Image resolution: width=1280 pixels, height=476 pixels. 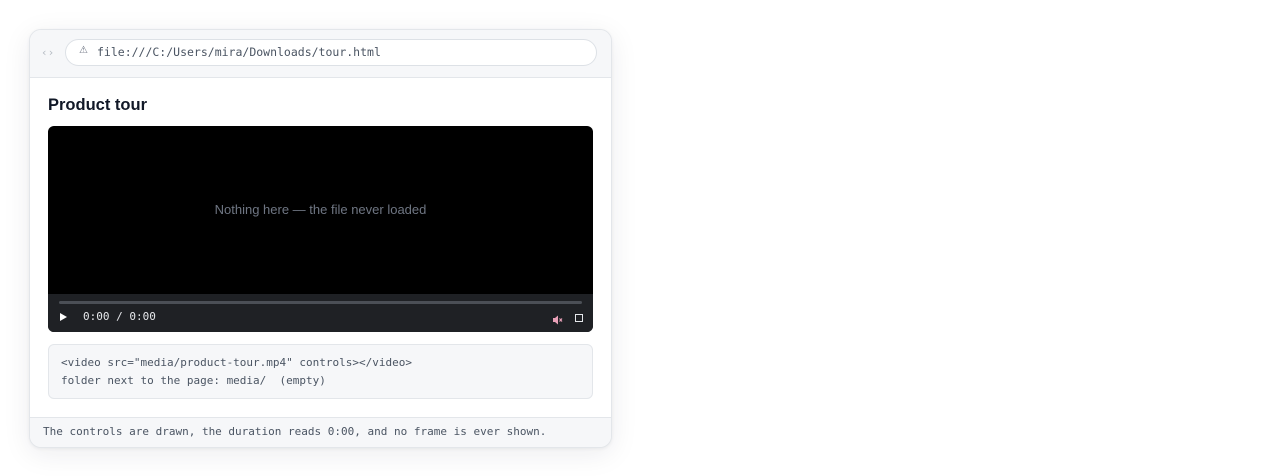 What do you see at coordinates (320, 209) in the screenshot?
I see `video-empty-message: Nothing here — the file never loaded` at bounding box center [320, 209].